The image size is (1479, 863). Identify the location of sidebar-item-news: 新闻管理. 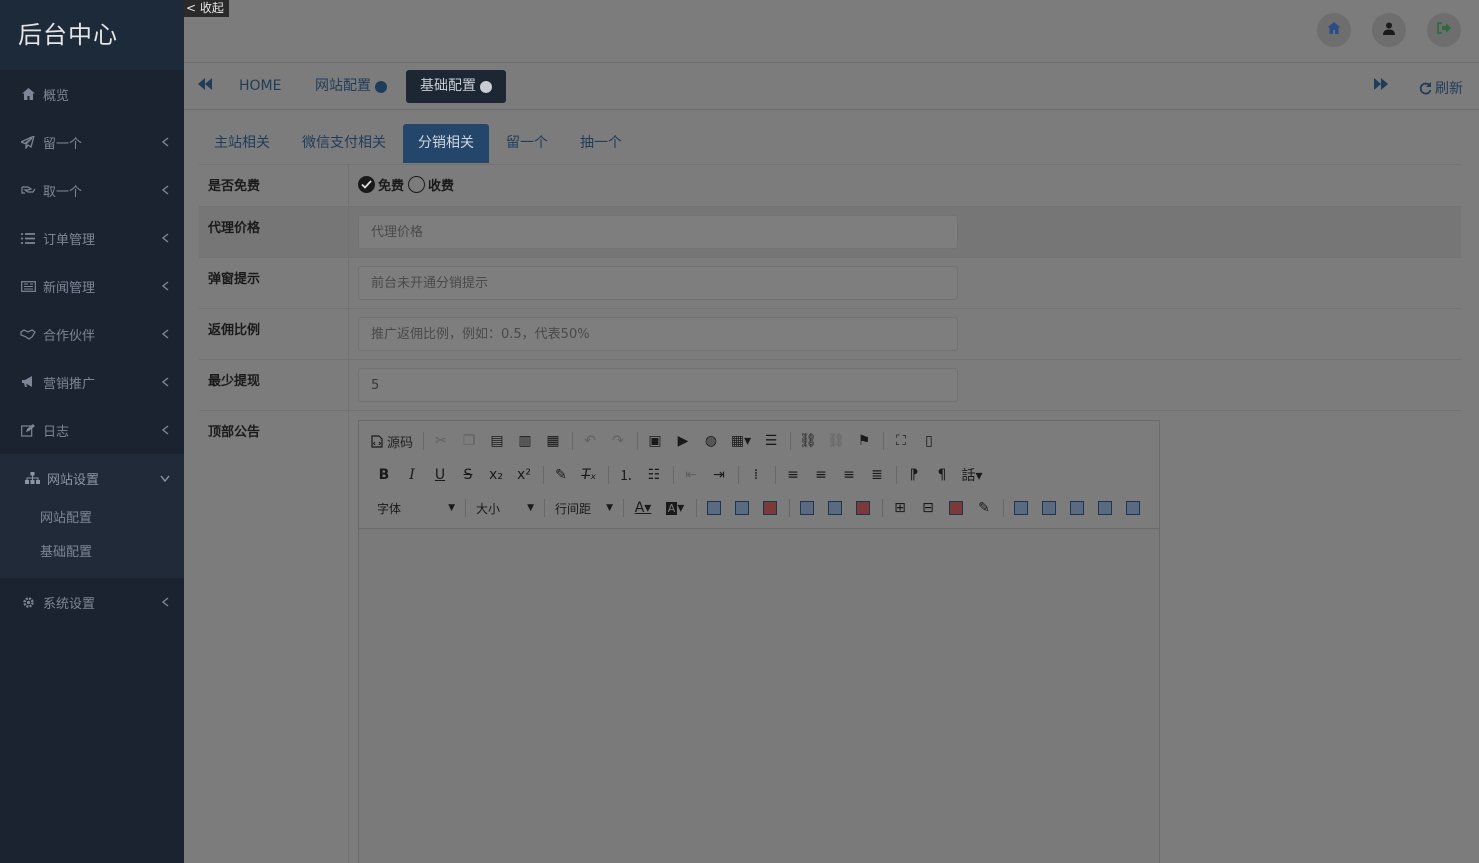
(92, 286).